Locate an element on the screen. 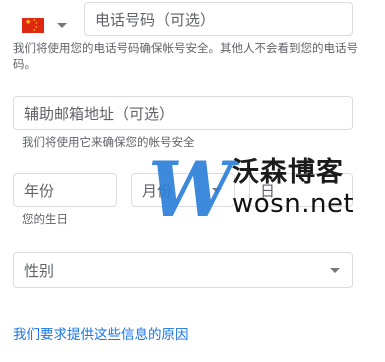 The image size is (385, 362). watermark-logo-icon: W is located at coordinates (191, 189).